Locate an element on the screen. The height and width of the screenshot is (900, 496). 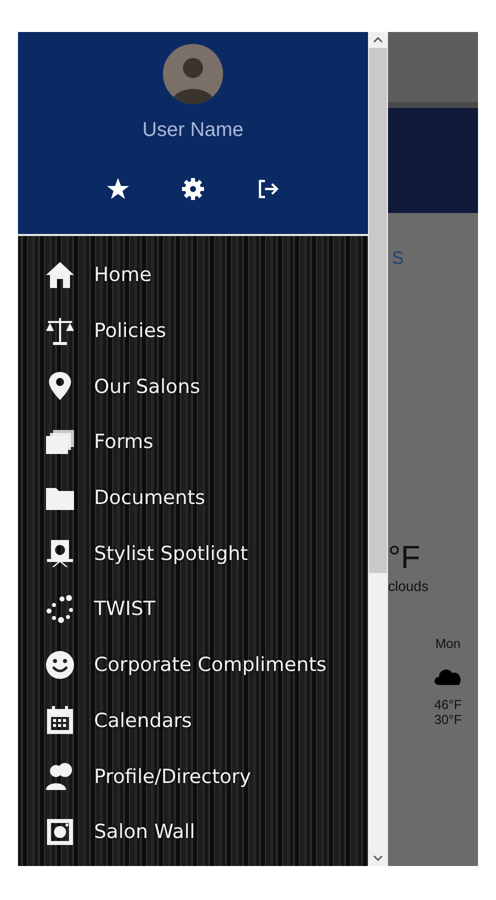
sparkles-icon is located at coordinates (60, 608).